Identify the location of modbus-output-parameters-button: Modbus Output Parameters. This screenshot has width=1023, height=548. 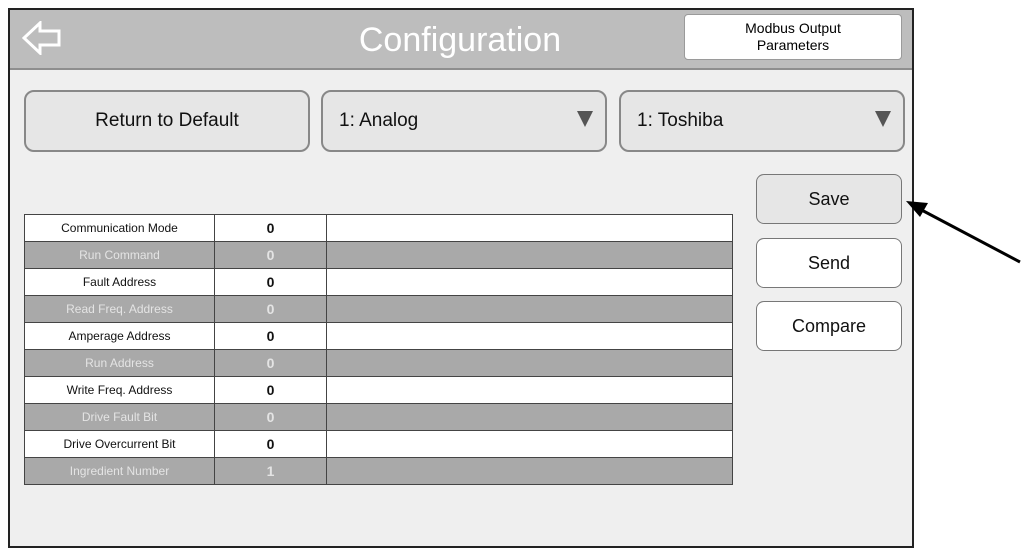
(793, 37).